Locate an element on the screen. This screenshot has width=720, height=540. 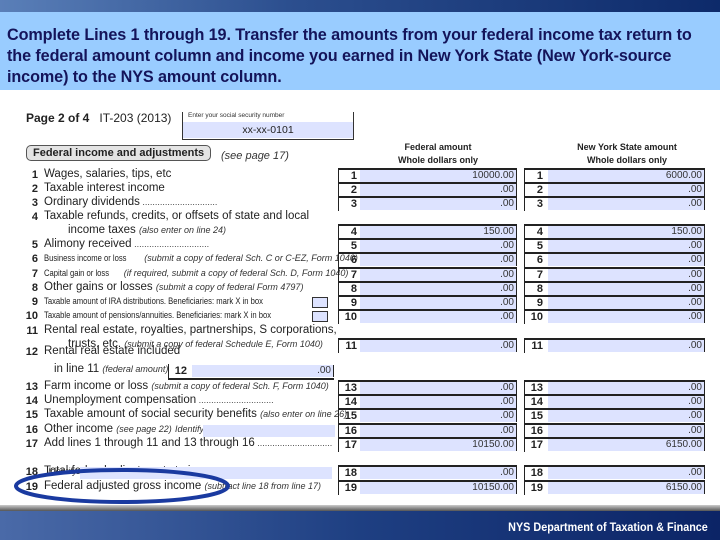
footer-text: NYS Department of Taxation & Finance is located at coordinates (608, 527).